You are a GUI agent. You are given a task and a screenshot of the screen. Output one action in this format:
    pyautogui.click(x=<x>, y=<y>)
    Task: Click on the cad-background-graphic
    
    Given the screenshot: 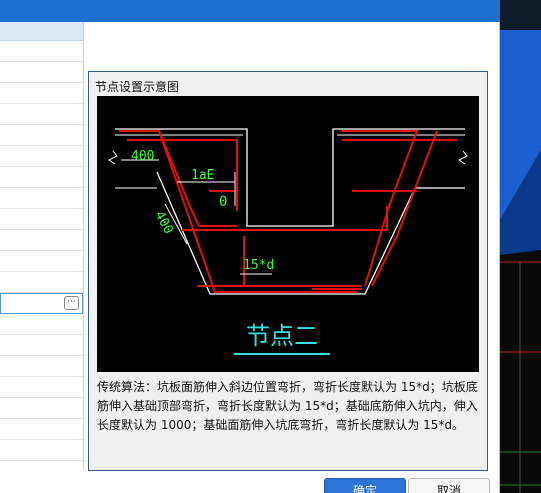 What is the action you would take?
    pyautogui.click(x=520, y=246)
    